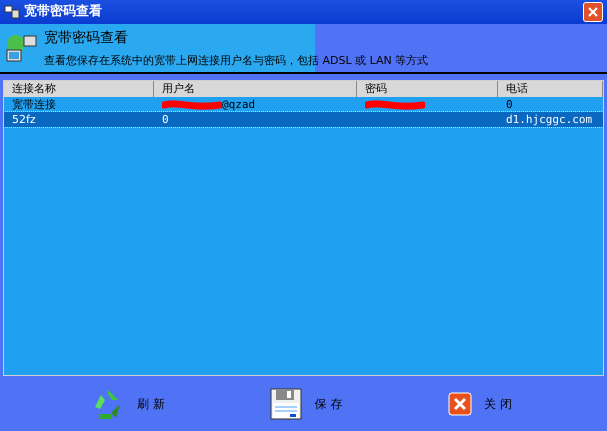  Describe the element at coordinates (303, 104) in the screenshot. I see `table-row: 宽带连接 @qzad 0` at that location.